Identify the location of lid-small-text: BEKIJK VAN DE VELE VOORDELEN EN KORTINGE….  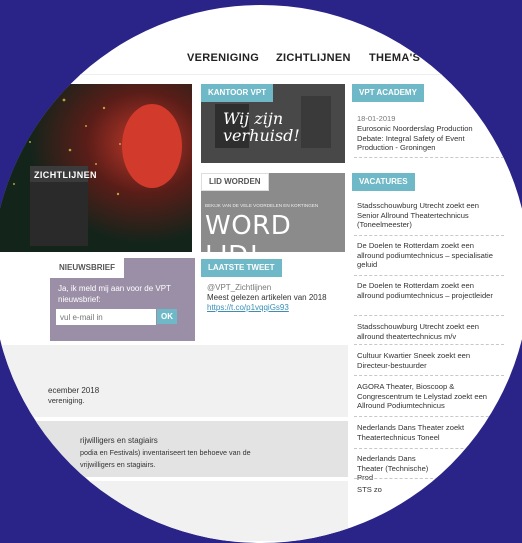
(262, 205).